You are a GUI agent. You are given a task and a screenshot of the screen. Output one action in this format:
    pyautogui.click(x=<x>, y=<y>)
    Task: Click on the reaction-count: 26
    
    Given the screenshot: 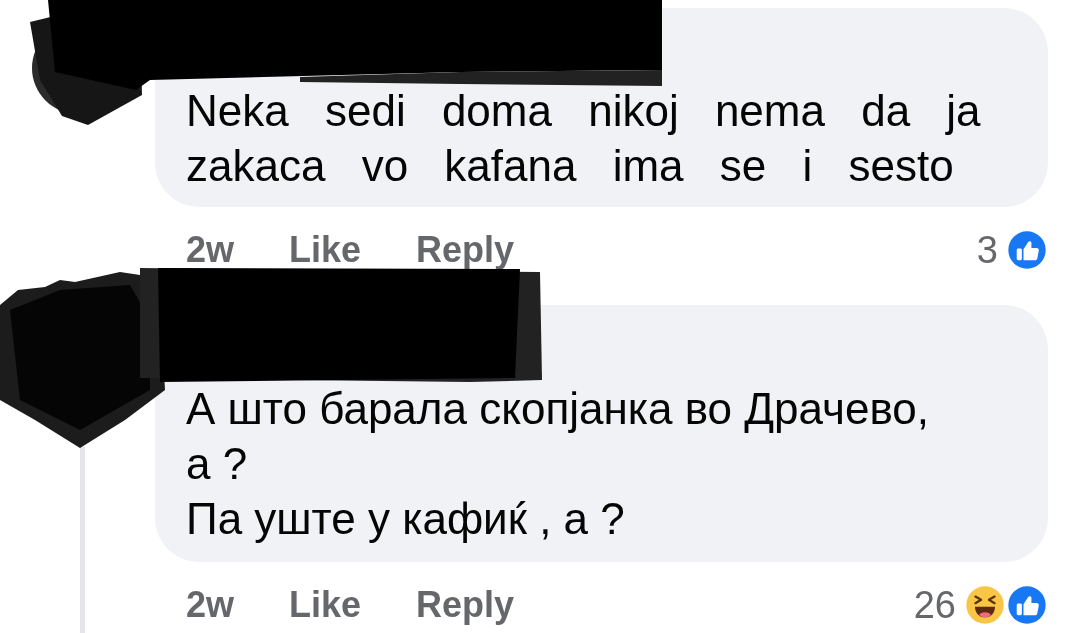 What is the action you would take?
    pyautogui.click(x=934, y=605)
    